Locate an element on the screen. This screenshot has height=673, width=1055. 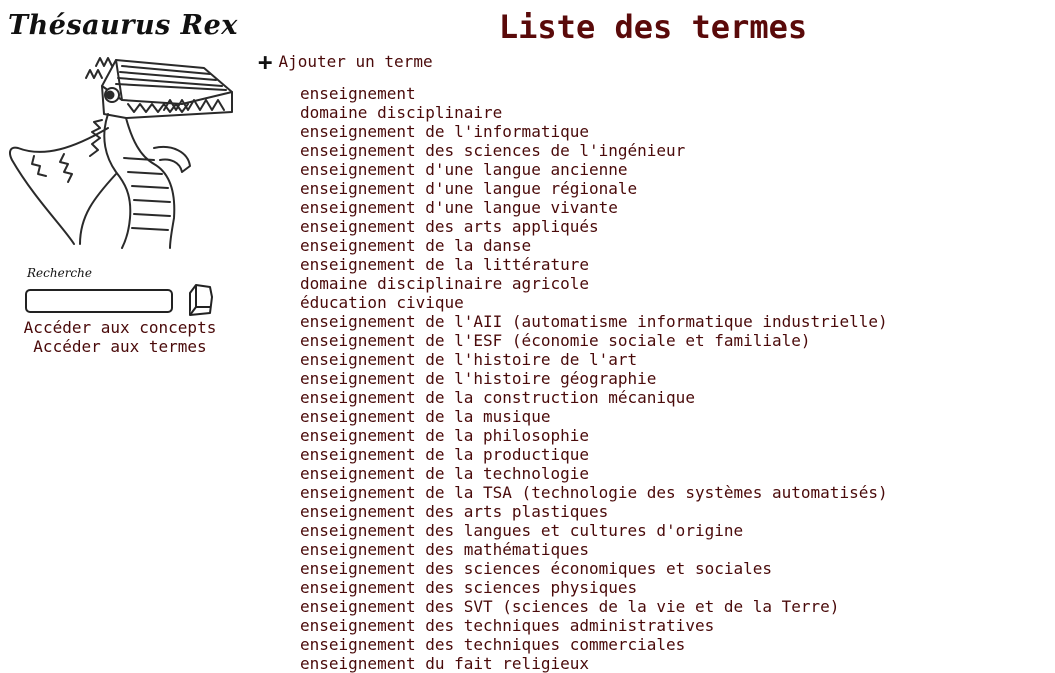
term-item: enseignement des techniques commerciales is located at coordinates (594, 644).